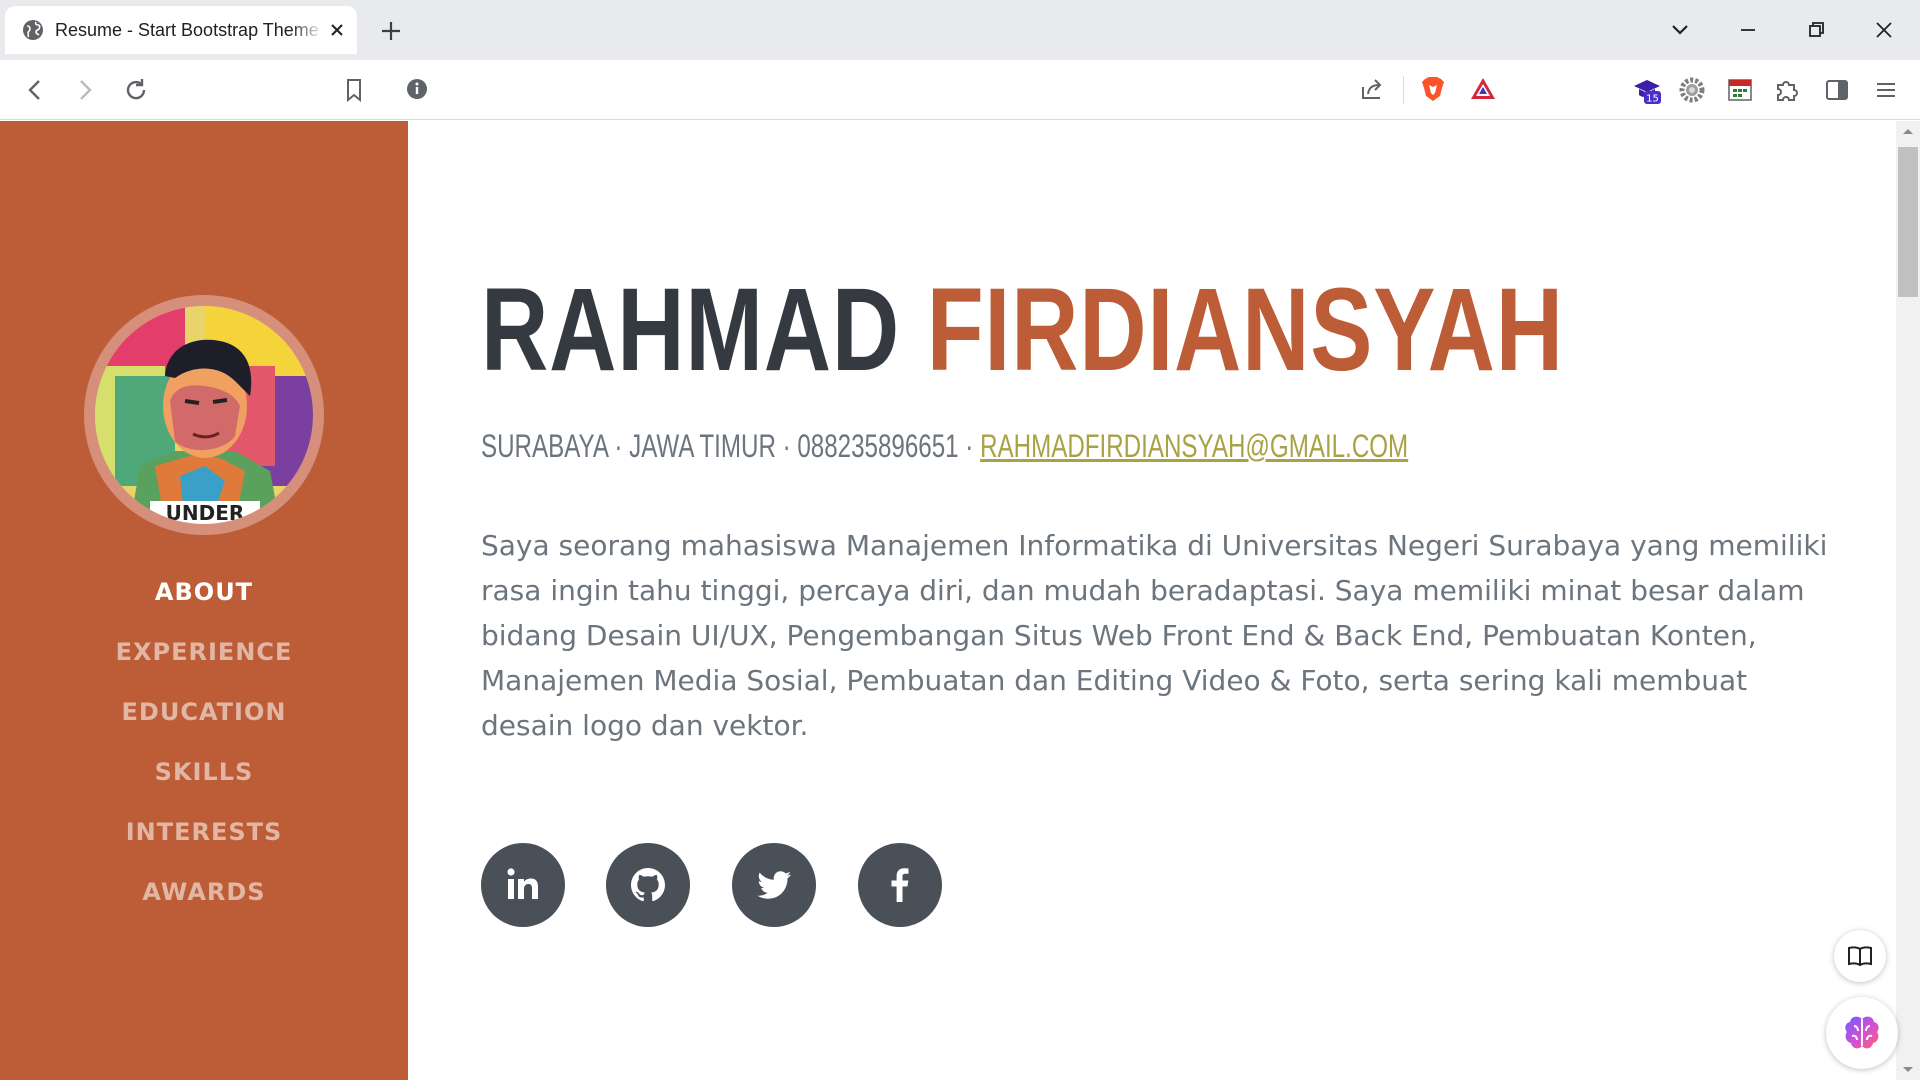  Describe the element at coordinates (354, 90) in the screenshot. I see `bookmark-icon` at that location.